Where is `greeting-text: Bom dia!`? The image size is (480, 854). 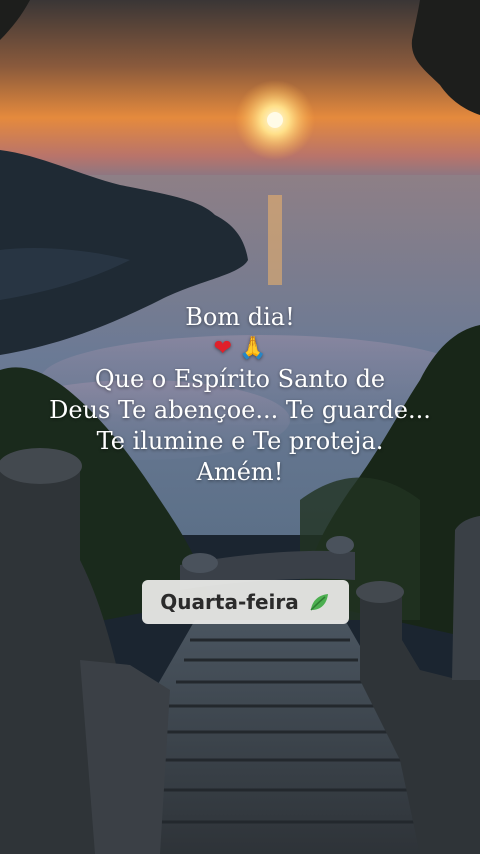 greeting-text: Bom dia! is located at coordinates (240, 317).